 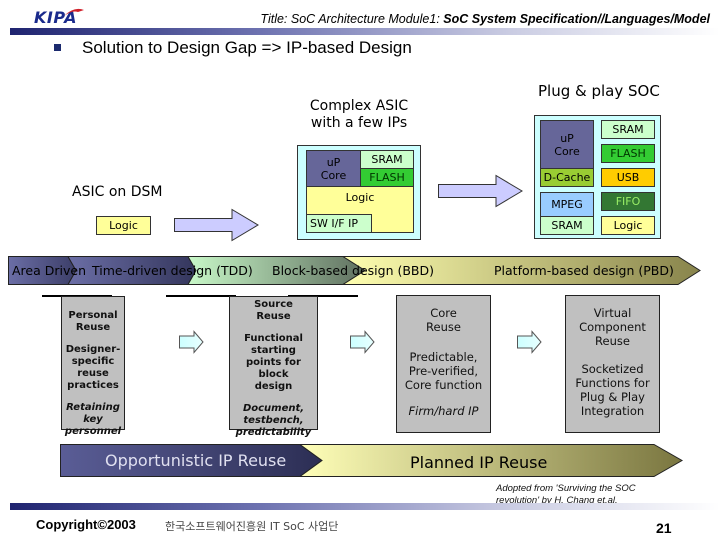 I want to click on box-desc-line: starting, so click(x=273, y=350).